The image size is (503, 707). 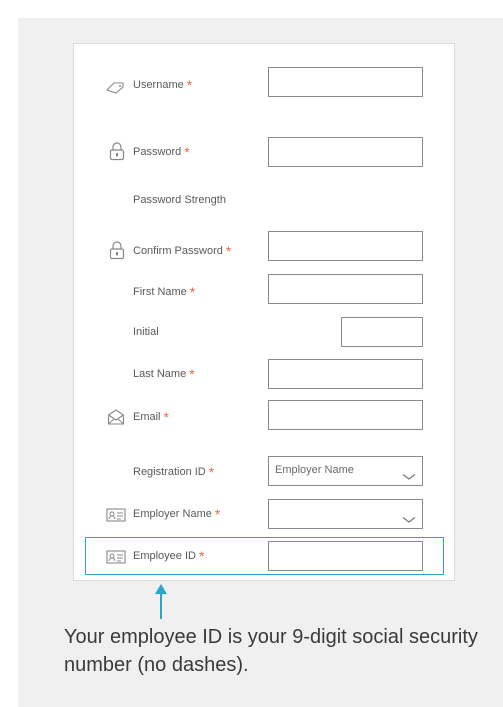 What do you see at coordinates (382, 332) in the screenshot?
I see `initial-input` at bounding box center [382, 332].